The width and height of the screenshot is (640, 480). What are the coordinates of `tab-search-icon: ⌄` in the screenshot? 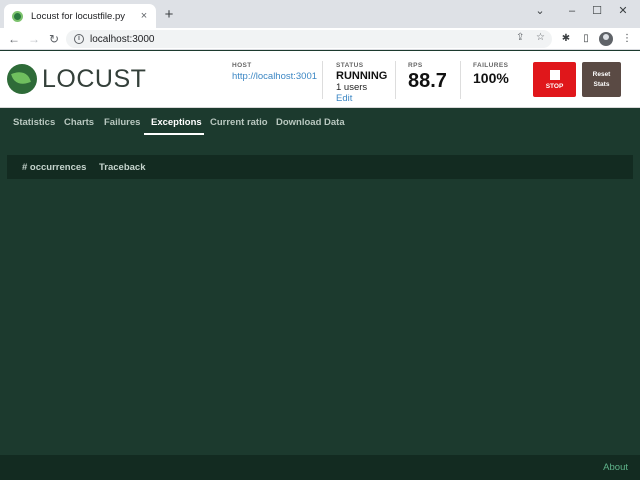 It's located at (540, 11).